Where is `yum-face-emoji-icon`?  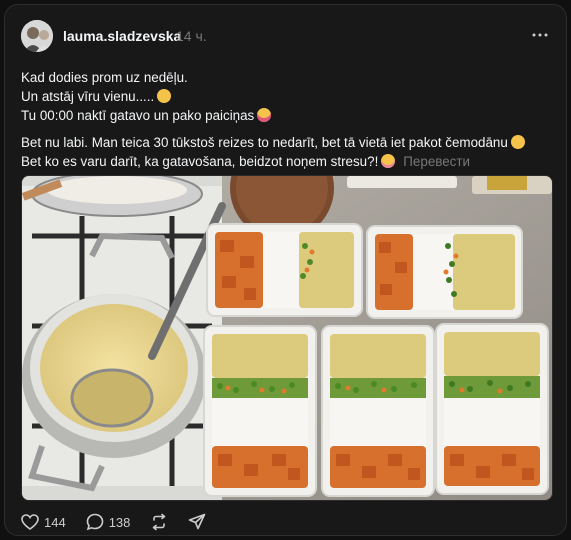
yum-face-emoji-icon is located at coordinates (264, 115).